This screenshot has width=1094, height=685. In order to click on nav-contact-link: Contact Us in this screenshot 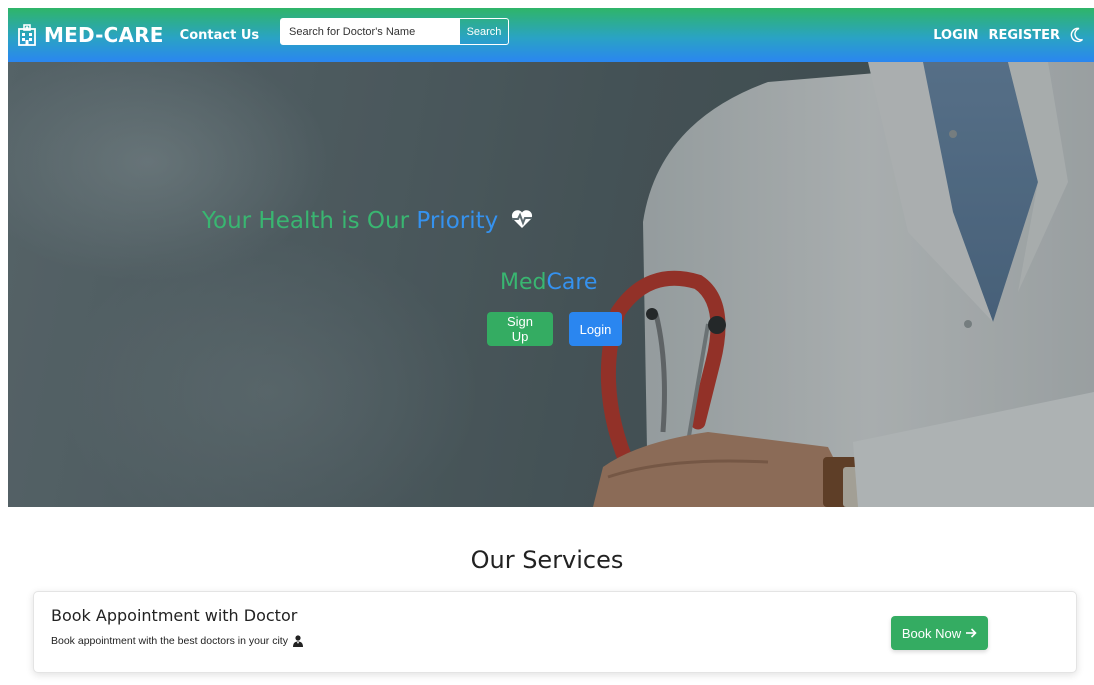, I will do `click(219, 35)`.